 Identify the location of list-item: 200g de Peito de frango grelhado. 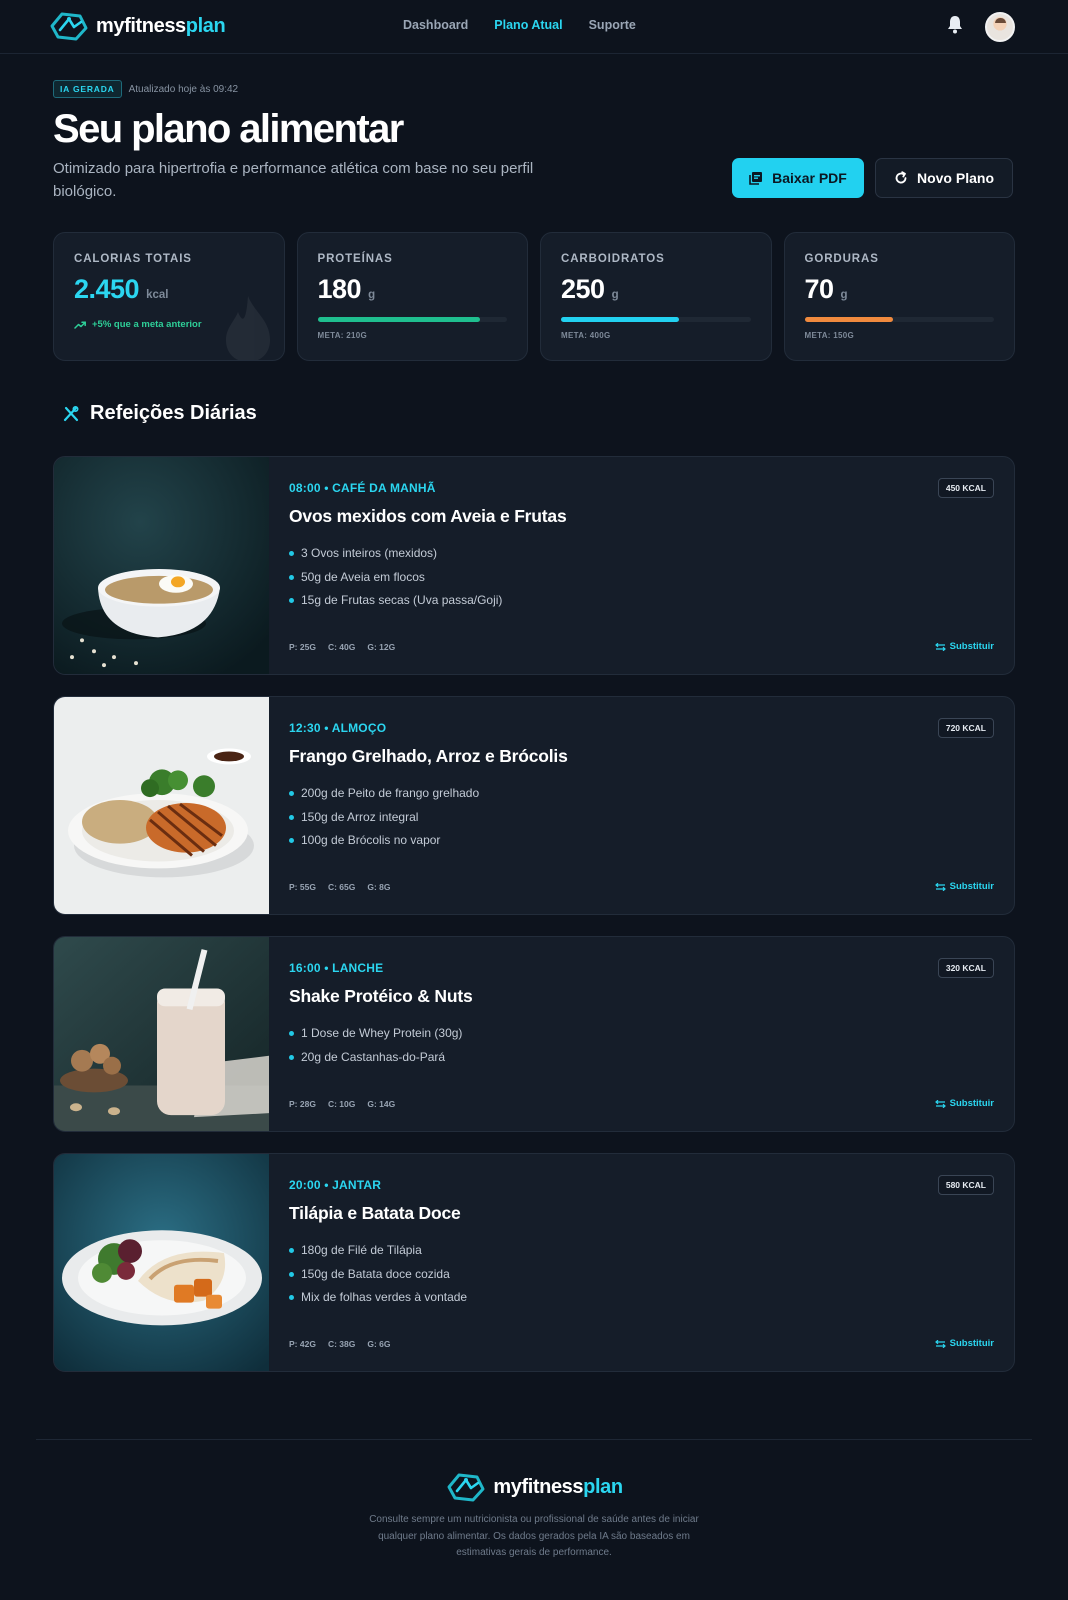
(384, 794).